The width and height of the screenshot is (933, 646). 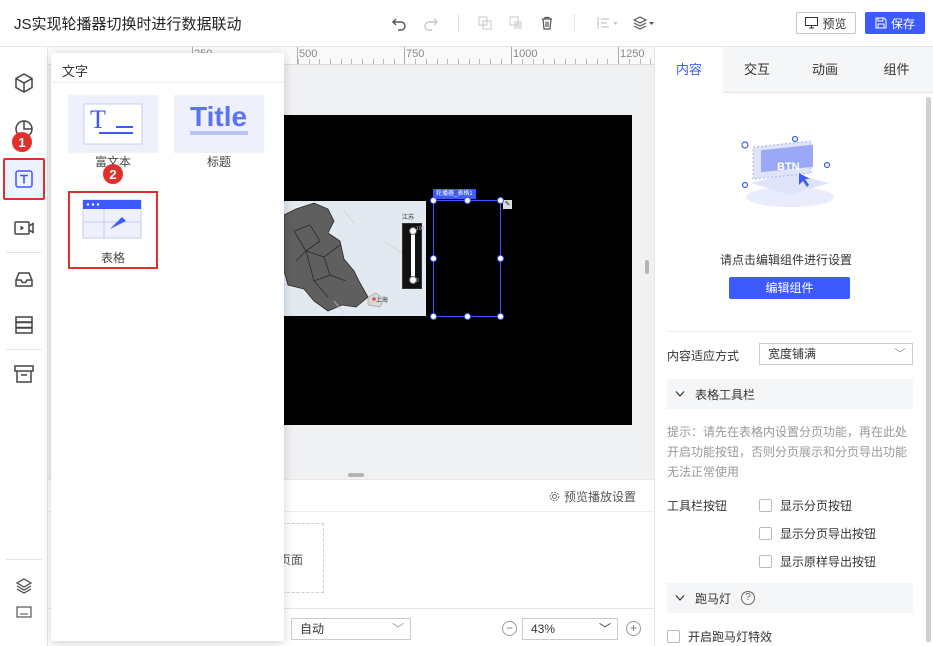 What do you see at coordinates (466, 23) in the screenshot?
I see `top-bar: JS实现轮播器切换时进行数据联动 预览 保存` at bounding box center [466, 23].